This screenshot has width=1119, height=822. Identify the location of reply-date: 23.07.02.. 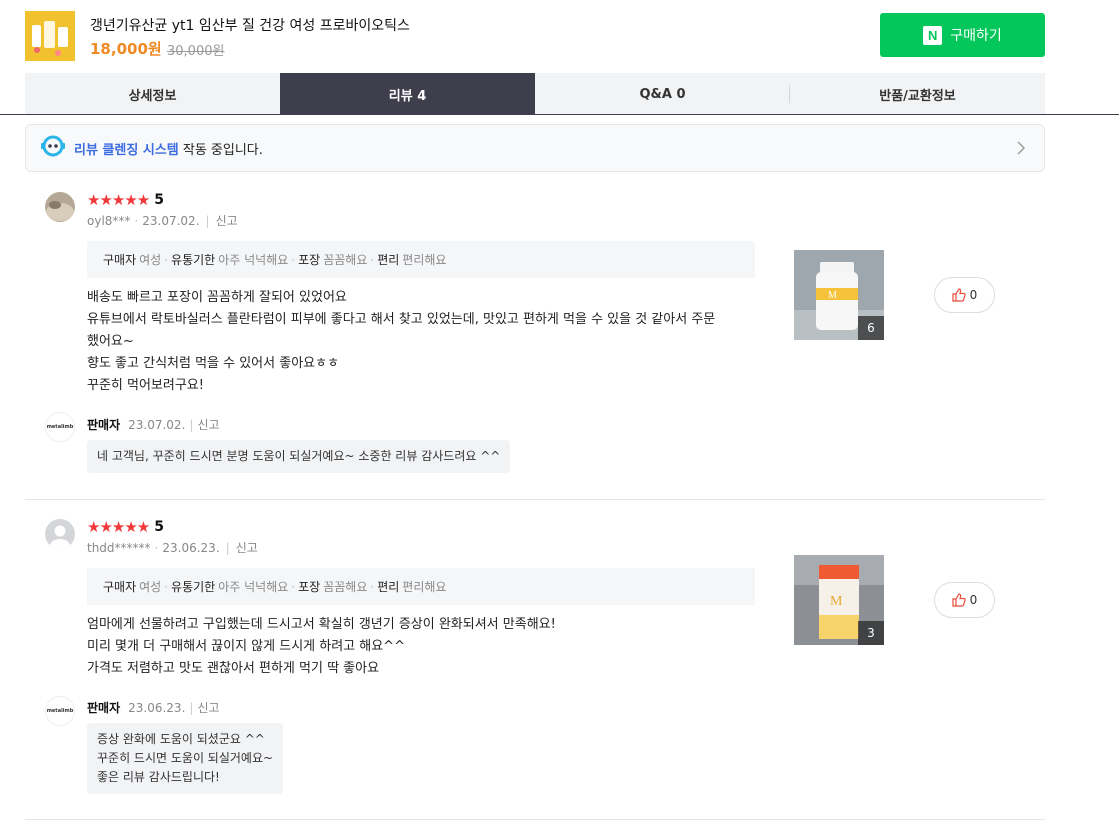
(157, 425).